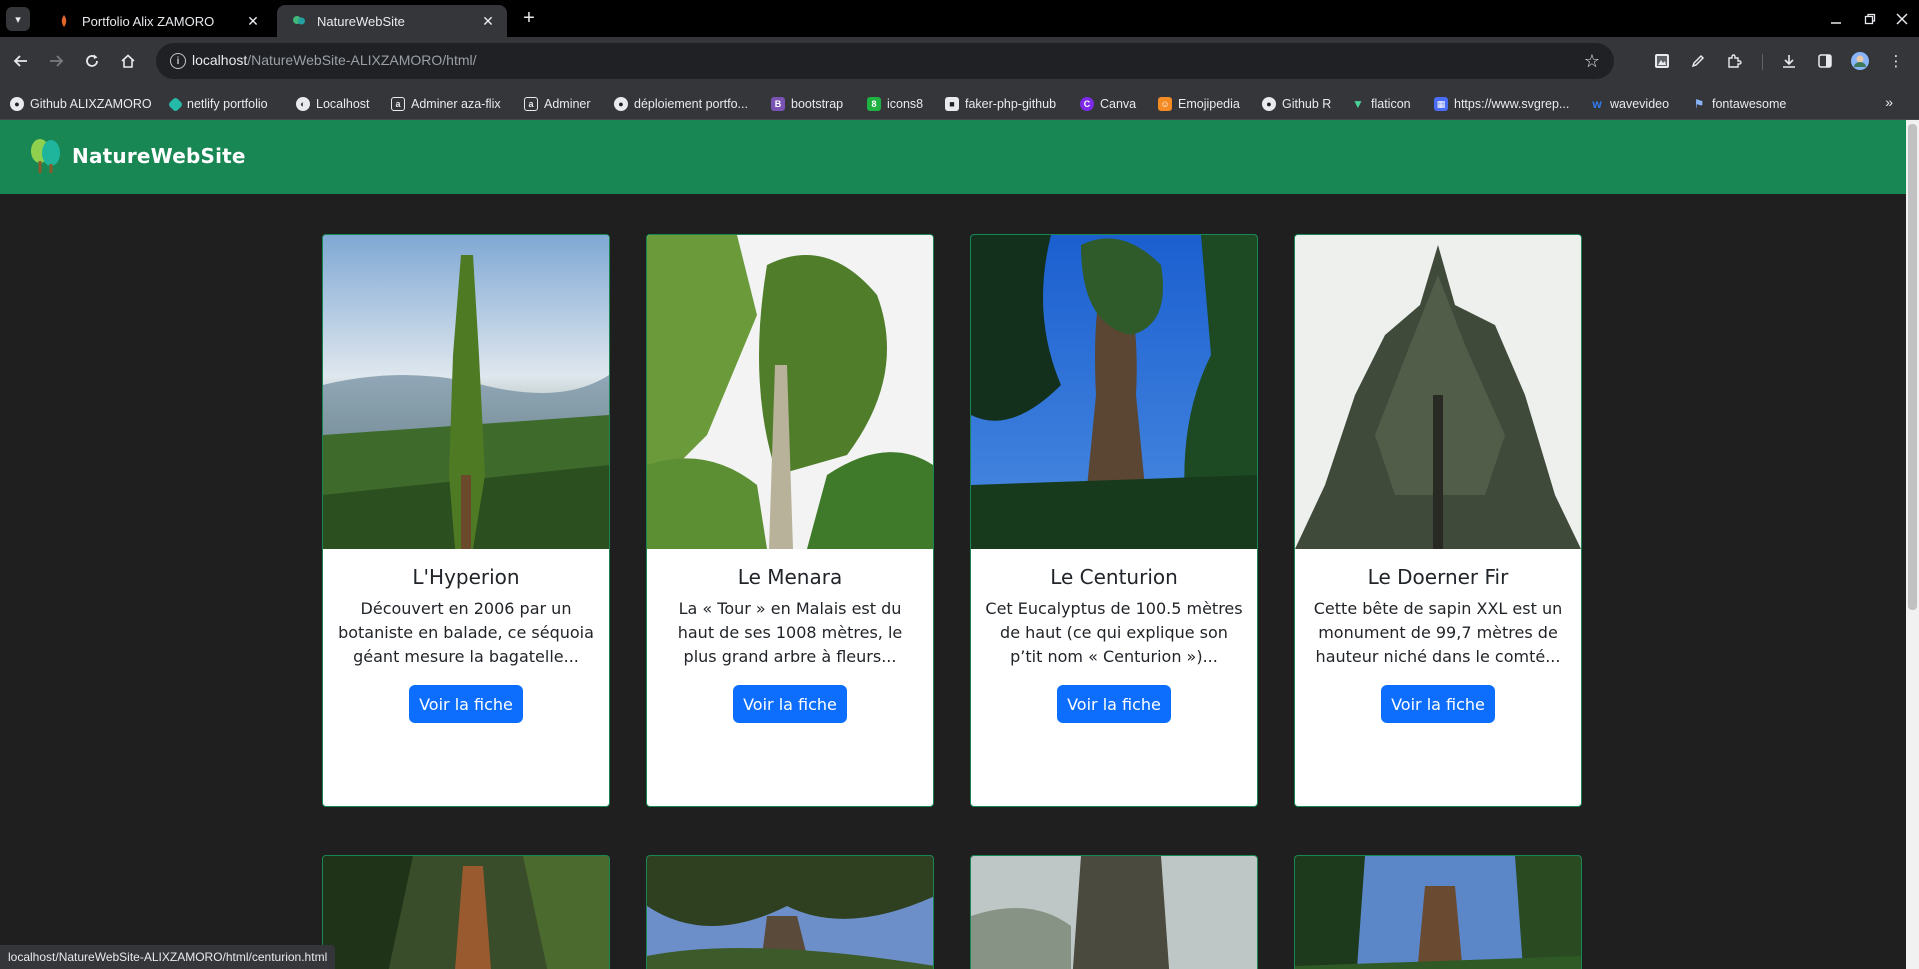 The image size is (1919, 969). I want to click on profile-avatar-icon, so click(1860, 61).